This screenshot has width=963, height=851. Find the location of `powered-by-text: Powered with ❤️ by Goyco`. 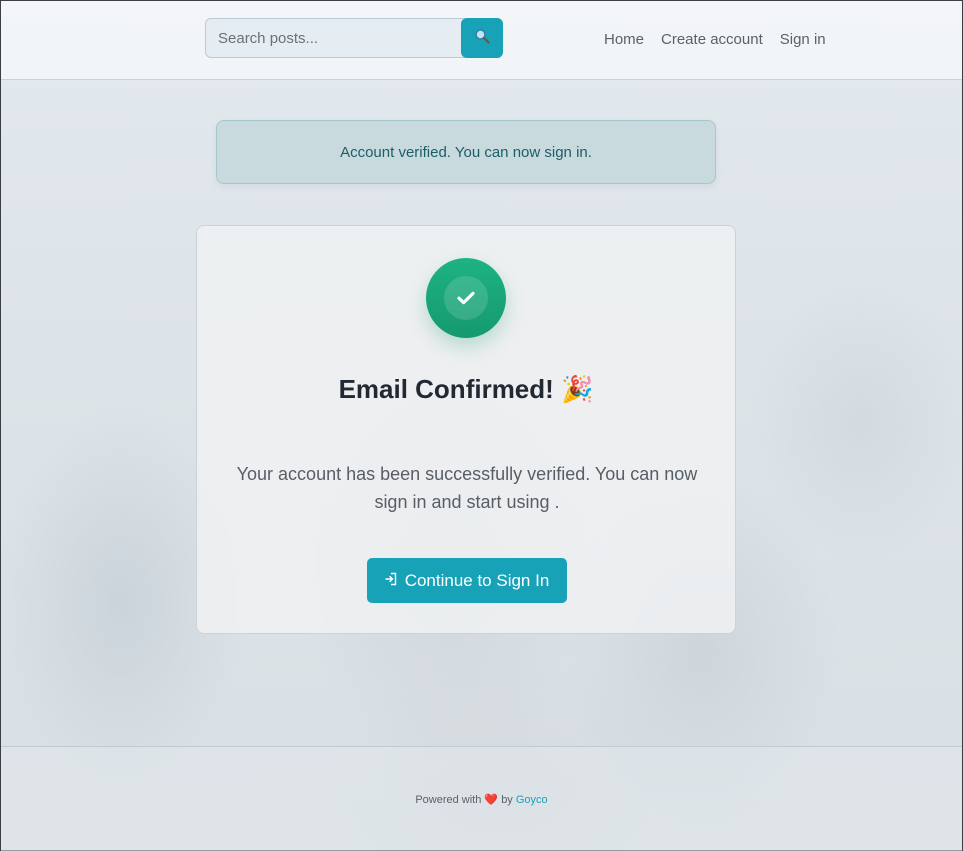

powered-by-text: Powered with ❤️ by Goyco is located at coordinates (481, 799).